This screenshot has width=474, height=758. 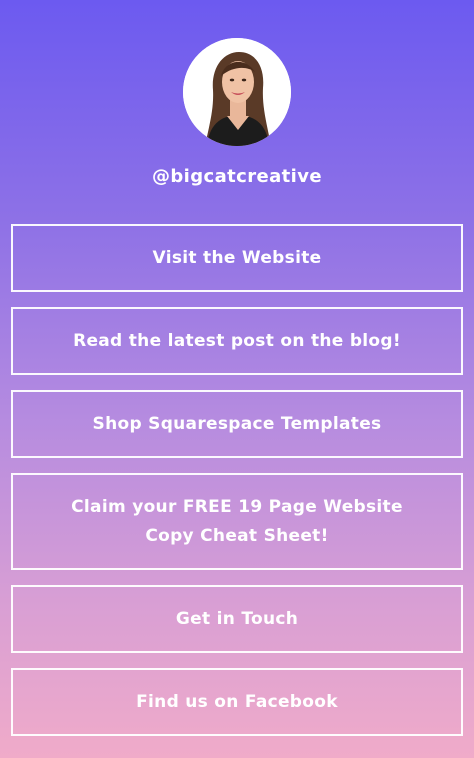 I want to click on avatar, so click(x=237, y=92).